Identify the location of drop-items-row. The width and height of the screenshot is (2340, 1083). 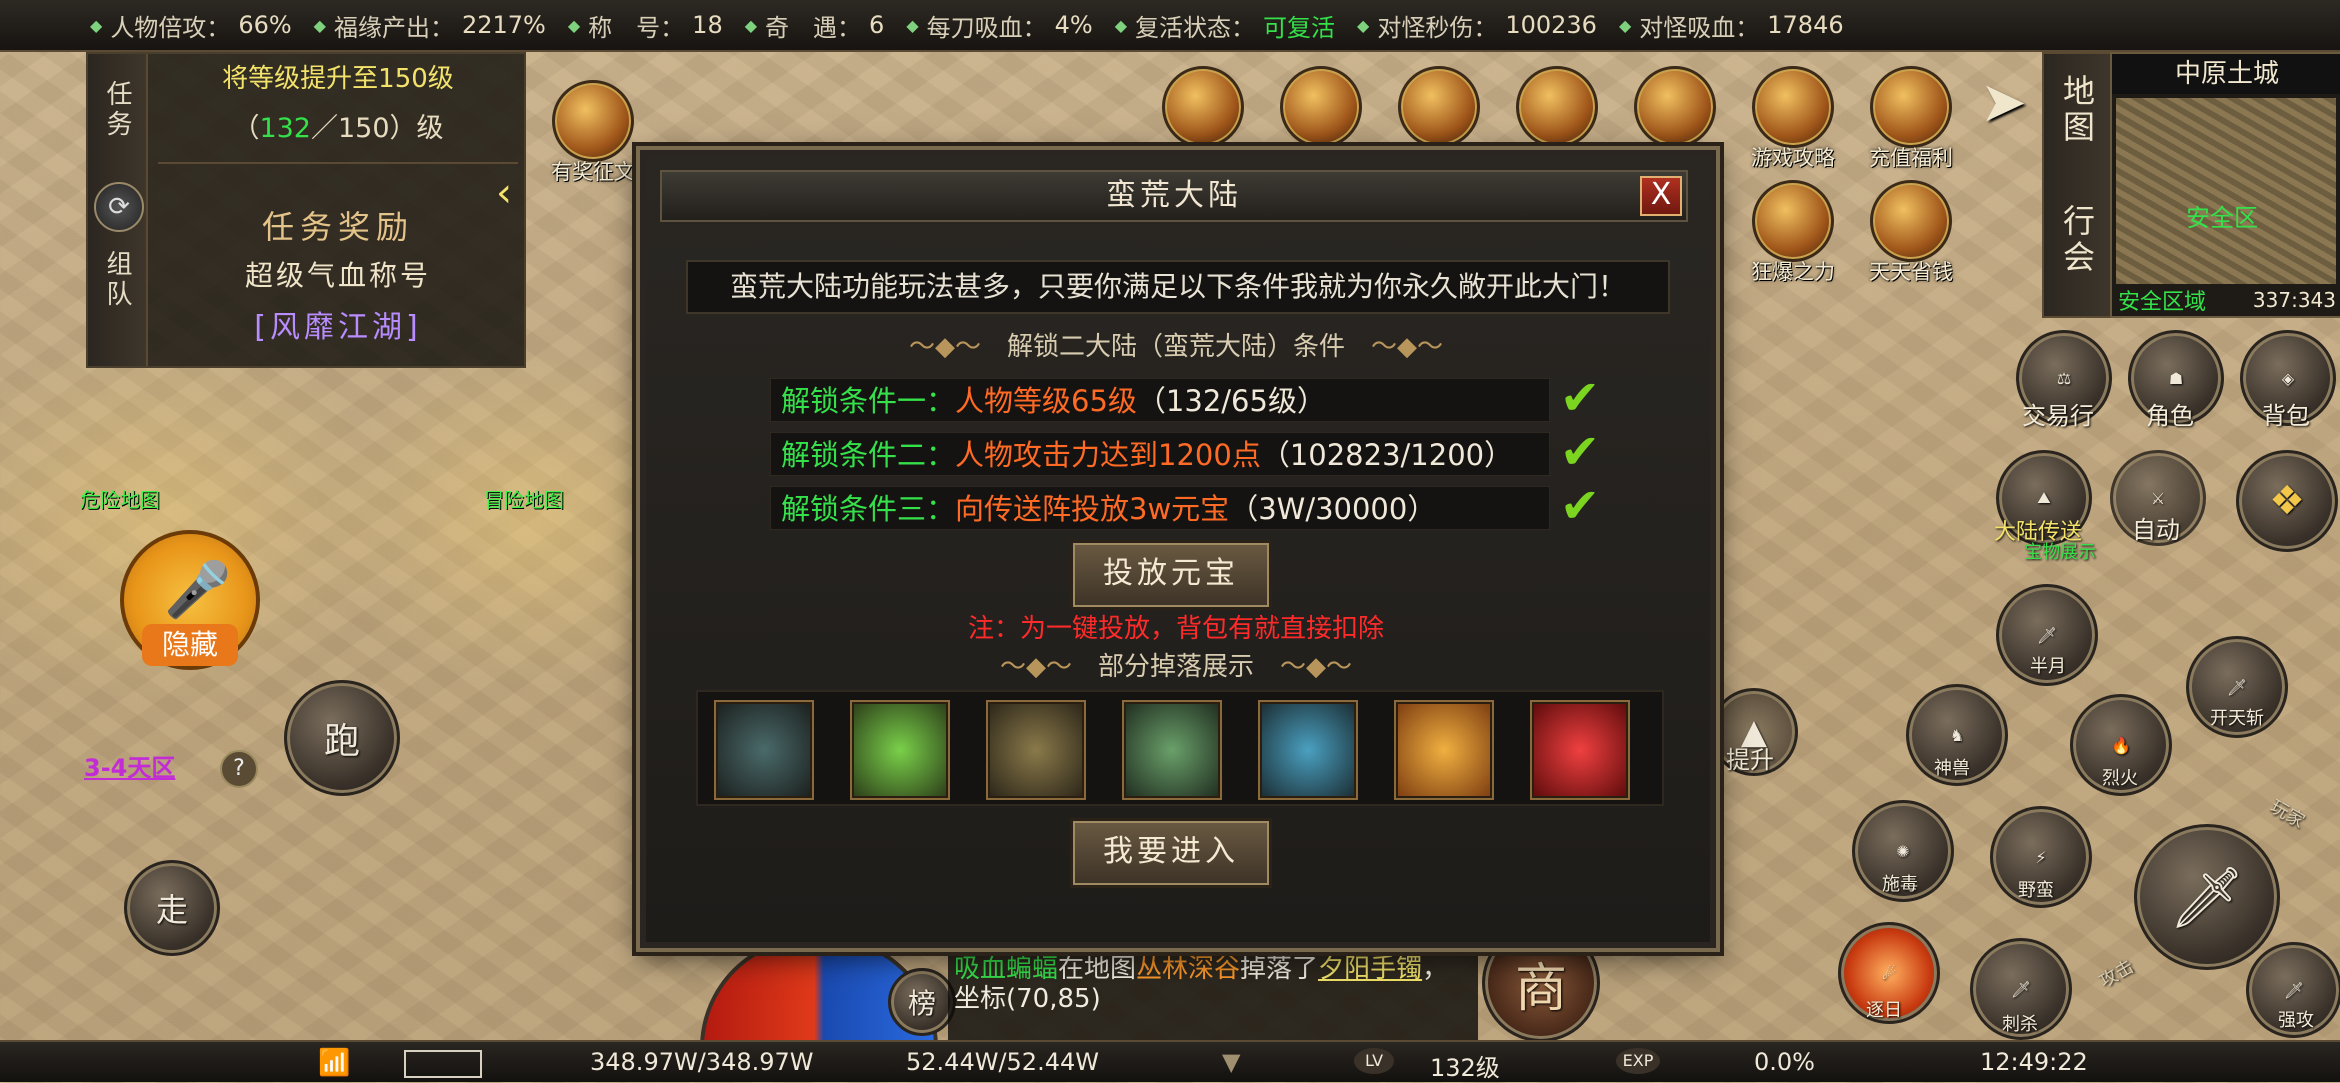
(1180, 748).